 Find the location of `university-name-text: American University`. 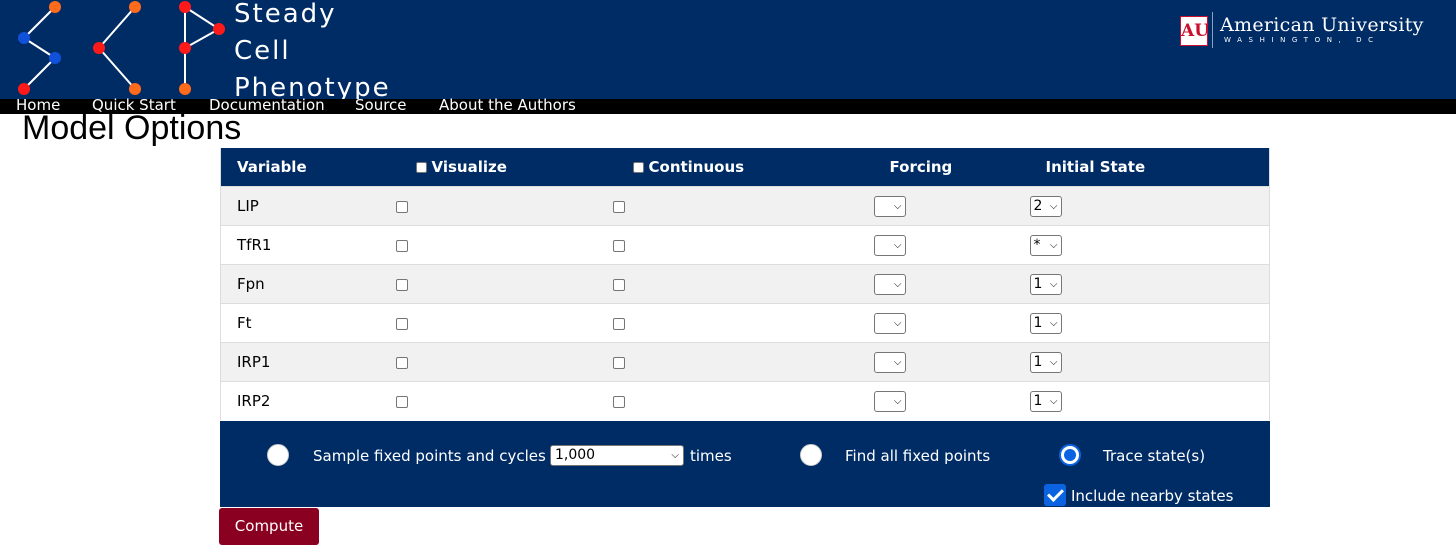

university-name-text: American University is located at coordinates (1322, 25).